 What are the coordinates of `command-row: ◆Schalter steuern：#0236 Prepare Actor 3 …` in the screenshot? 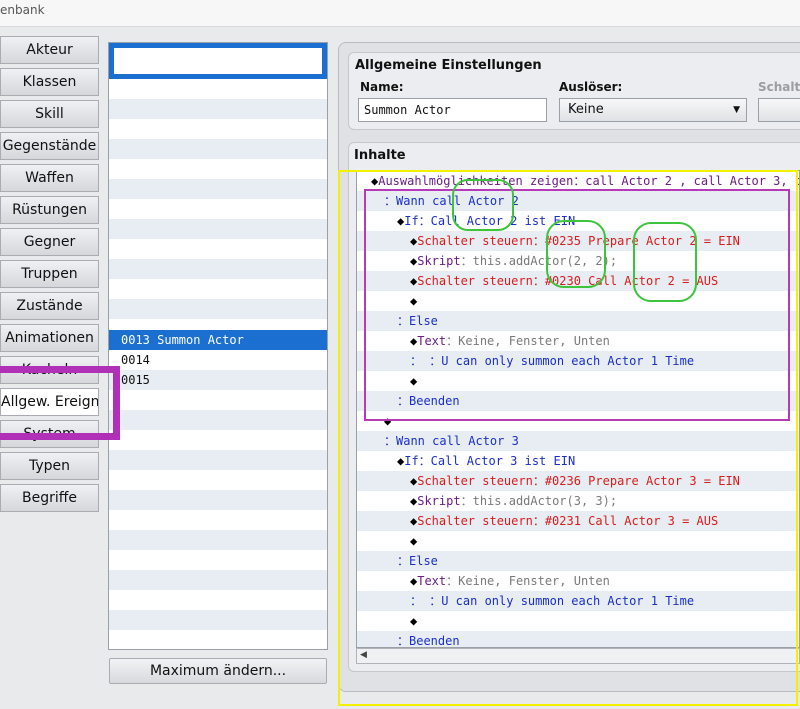 It's located at (578, 481).